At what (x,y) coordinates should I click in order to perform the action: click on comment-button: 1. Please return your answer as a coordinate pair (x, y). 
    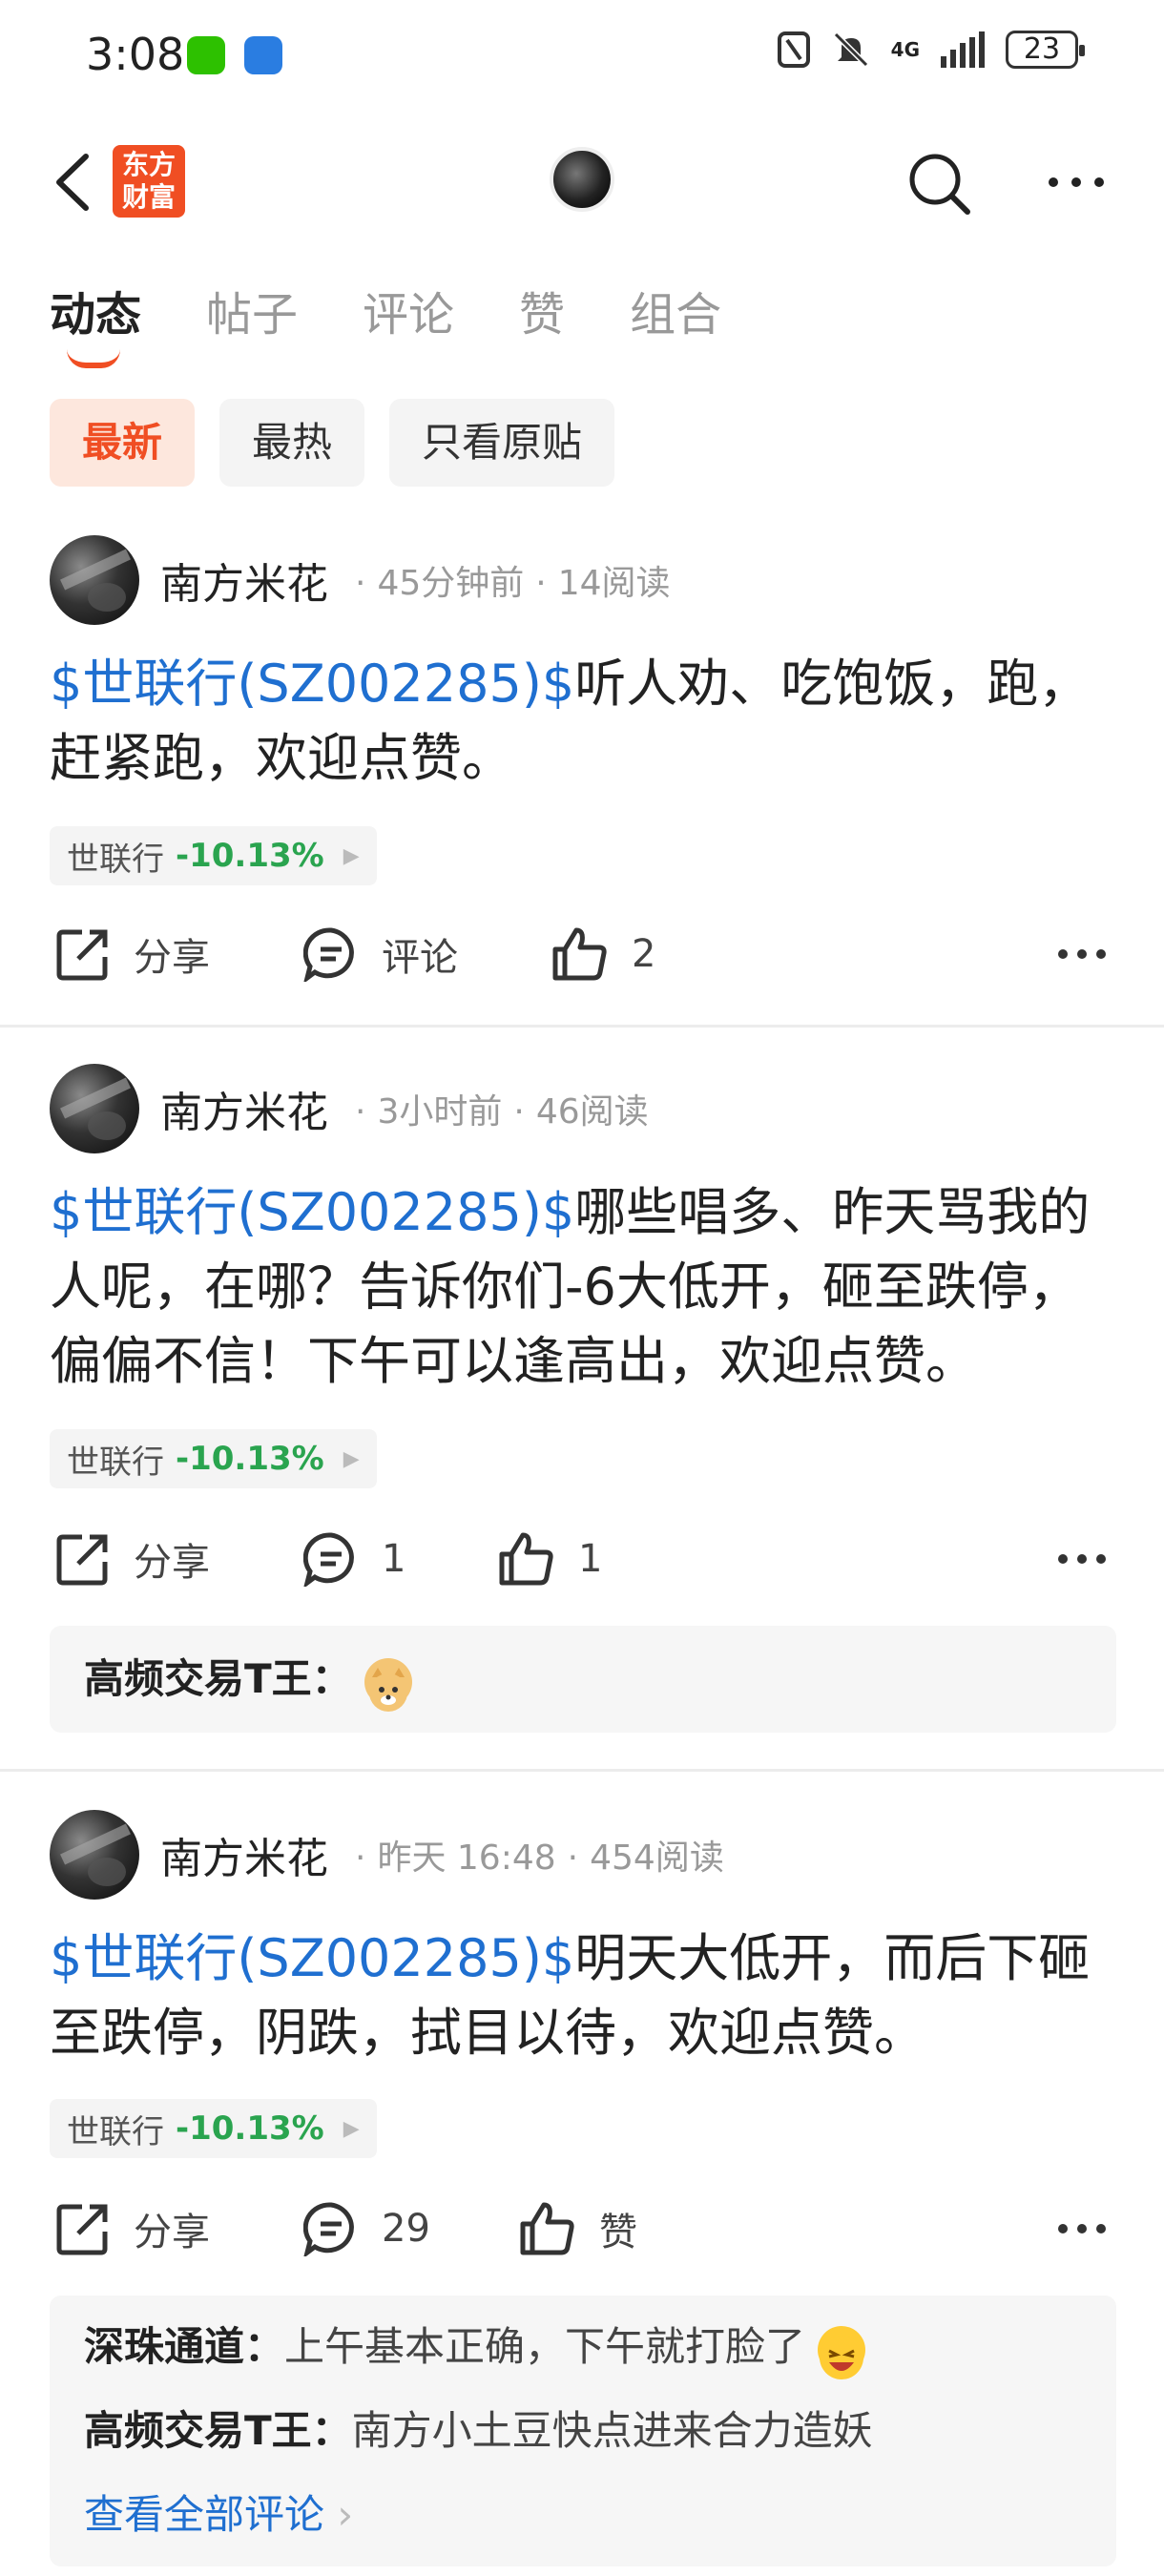
    Looking at the image, I should click on (354, 1559).